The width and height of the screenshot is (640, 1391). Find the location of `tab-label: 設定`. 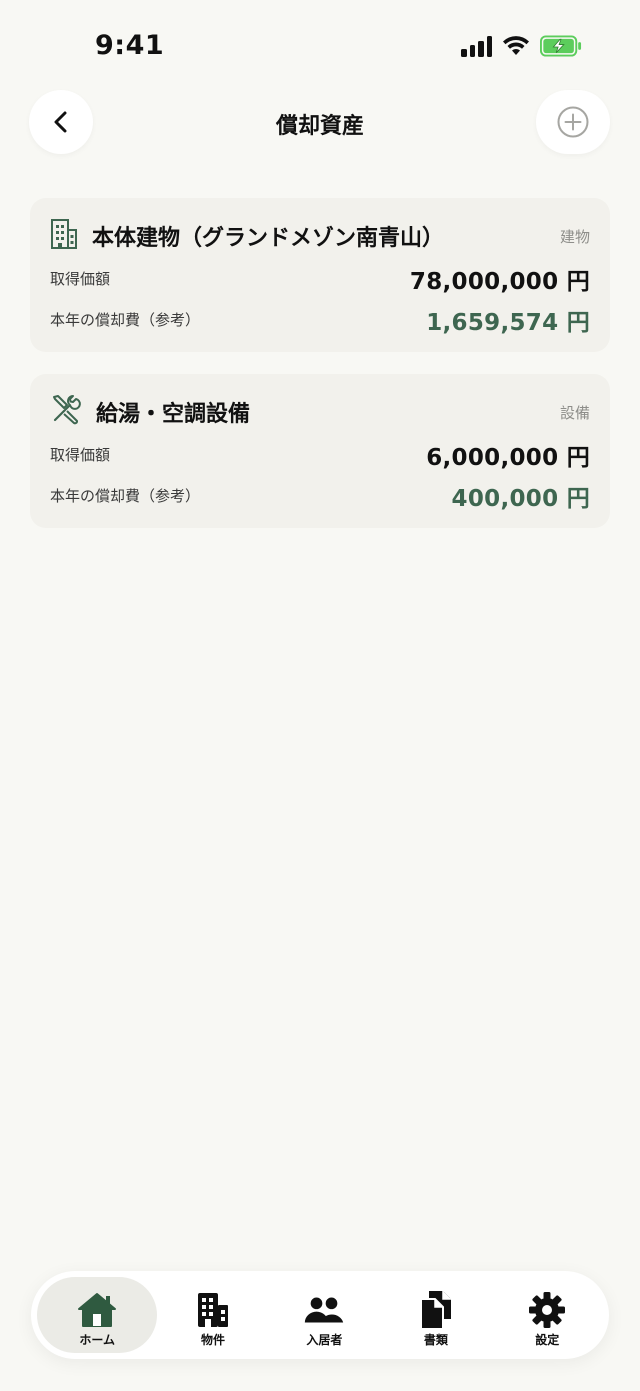

tab-label: 設定 is located at coordinates (547, 1340).